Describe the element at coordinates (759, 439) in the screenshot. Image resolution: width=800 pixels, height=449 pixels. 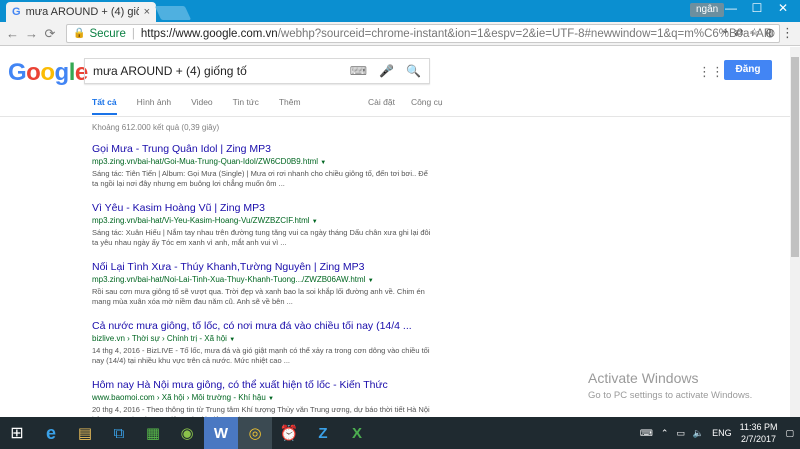
I see `clock-date: 2/7/2017` at that location.